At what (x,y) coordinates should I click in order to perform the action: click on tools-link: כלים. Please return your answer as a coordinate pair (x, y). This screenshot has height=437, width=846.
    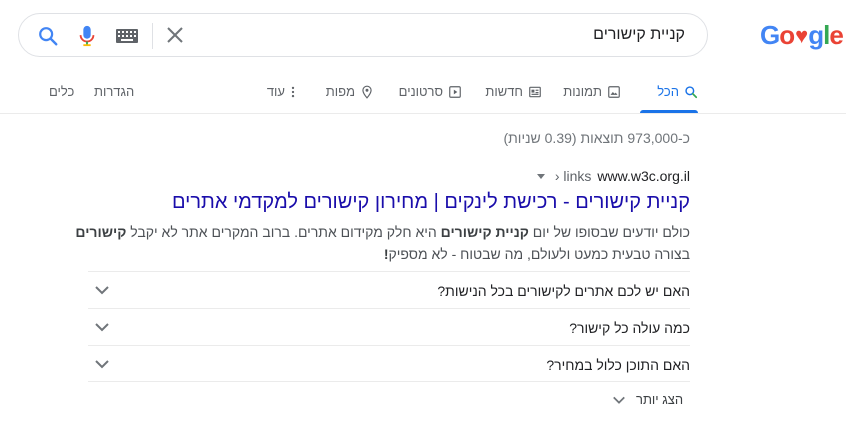
    Looking at the image, I should click on (61, 91).